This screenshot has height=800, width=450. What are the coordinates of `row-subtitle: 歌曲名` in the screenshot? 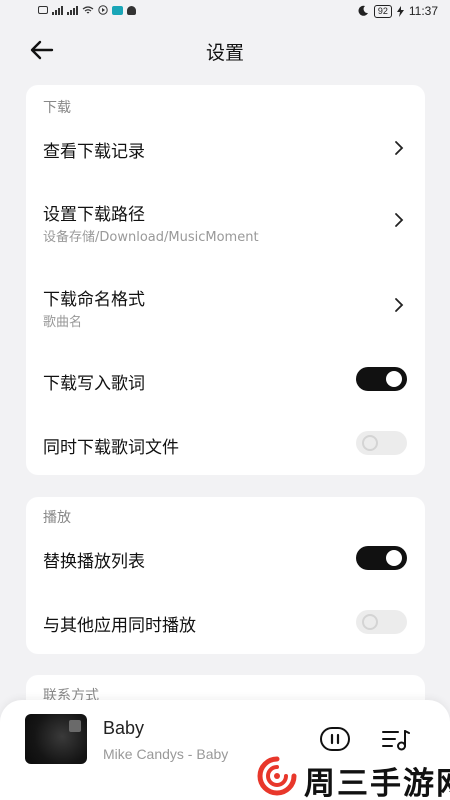 It's located at (63, 322).